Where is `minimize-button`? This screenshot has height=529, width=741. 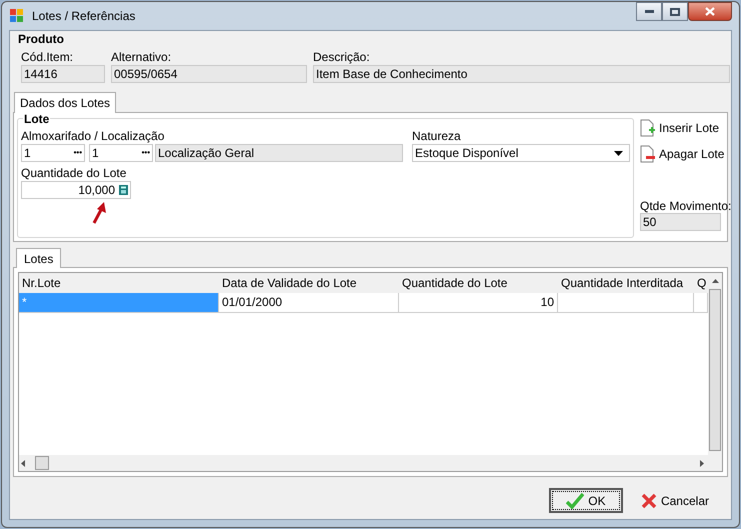 minimize-button is located at coordinates (649, 11).